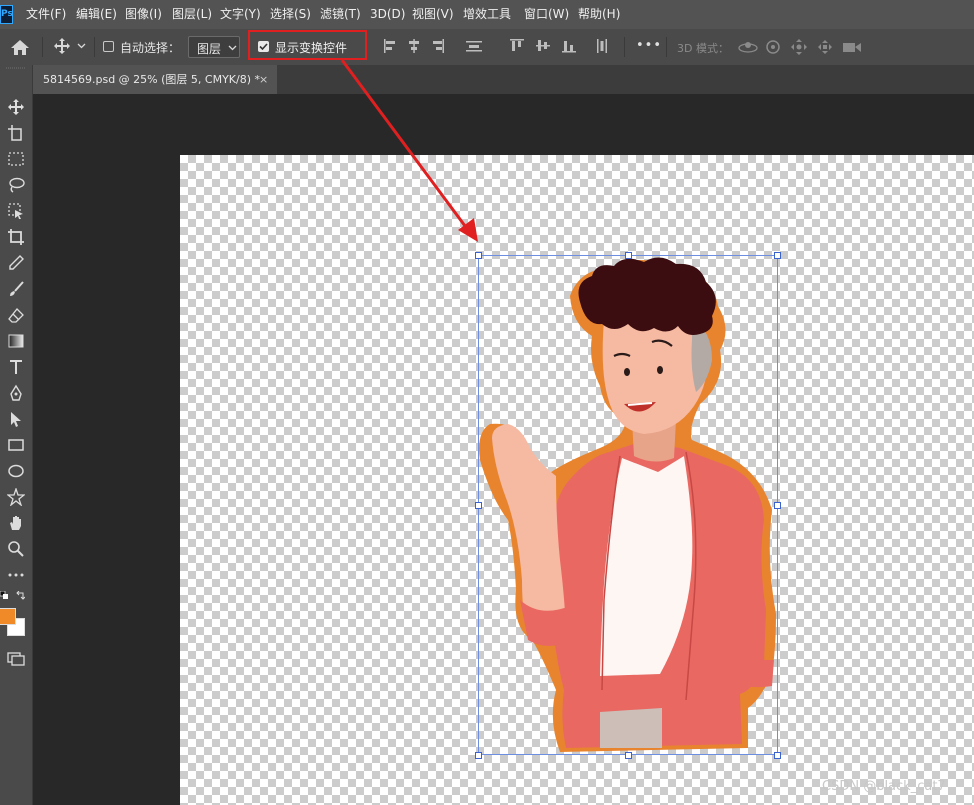  What do you see at coordinates (884, 786) in the screenshot?
I see `watermark-text: CSDN @black_cat7` at bounding box center [884, 786].